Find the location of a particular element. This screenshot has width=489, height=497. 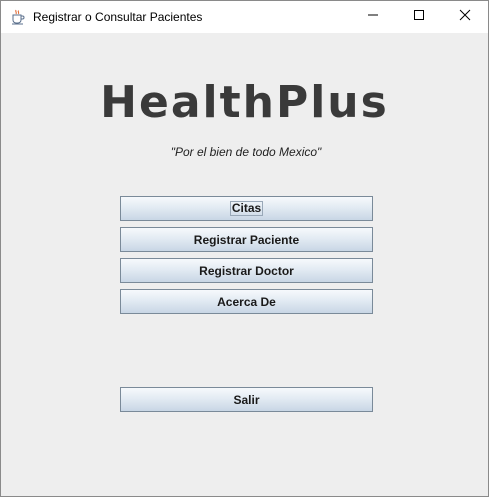

minimize-icon is located at coordinates (373, 17).